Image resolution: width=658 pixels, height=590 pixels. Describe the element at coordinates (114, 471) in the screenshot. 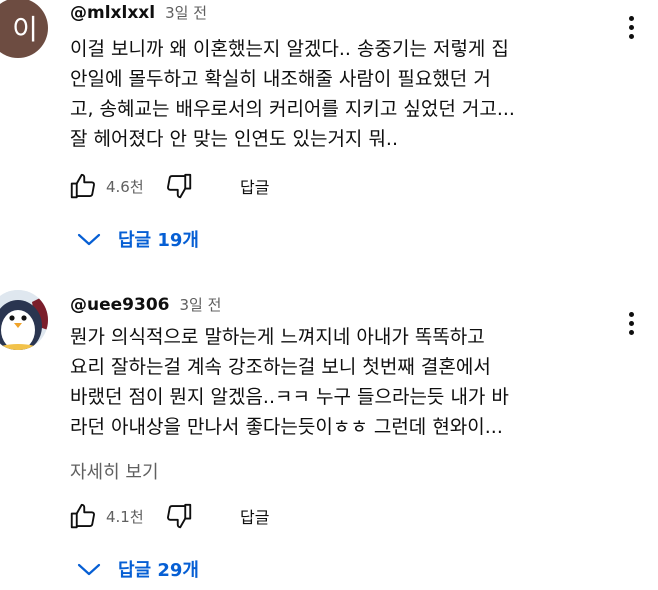

I see `read-more-link: 자세히 보기` at that location.